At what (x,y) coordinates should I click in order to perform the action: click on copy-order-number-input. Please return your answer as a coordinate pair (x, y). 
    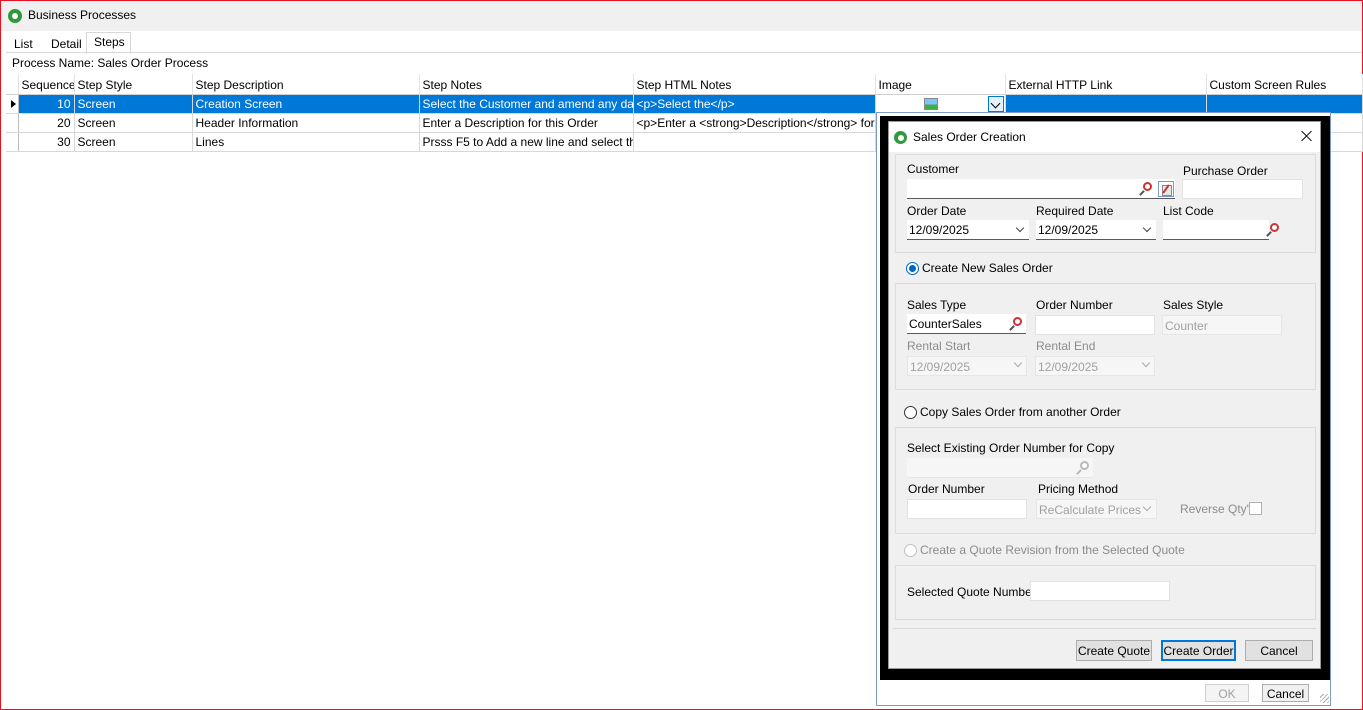
    Looking at the image, I should click on (967, 509).